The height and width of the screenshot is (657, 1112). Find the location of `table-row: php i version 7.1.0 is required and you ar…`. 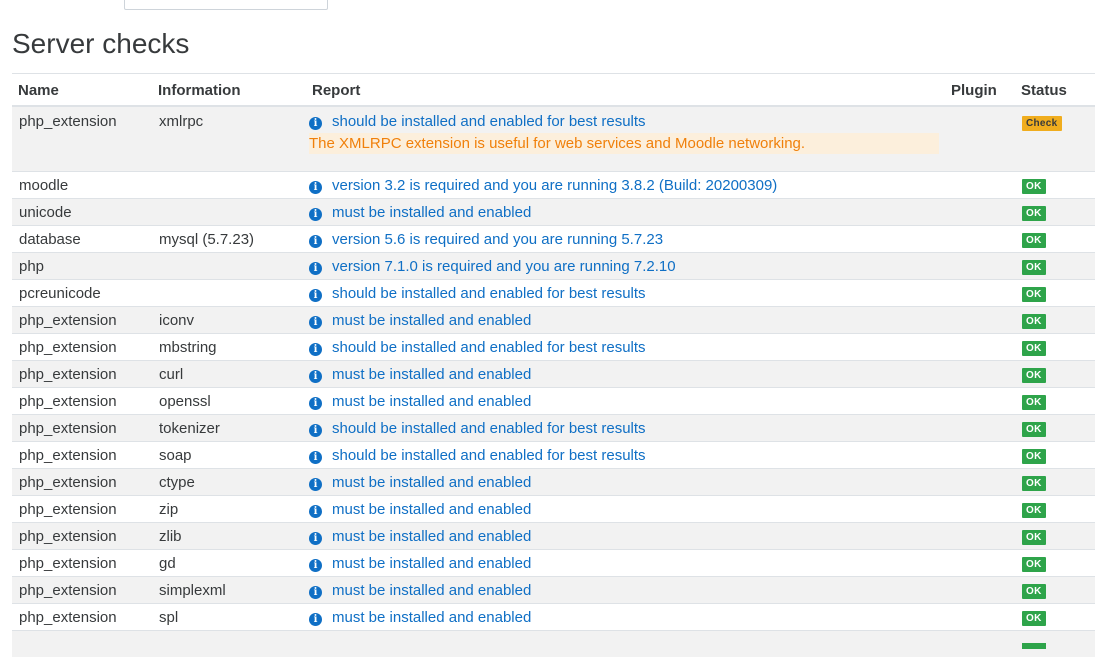

table-row: php i version 7.1.0 is required and you ar… is located at coordinates (553, 266).